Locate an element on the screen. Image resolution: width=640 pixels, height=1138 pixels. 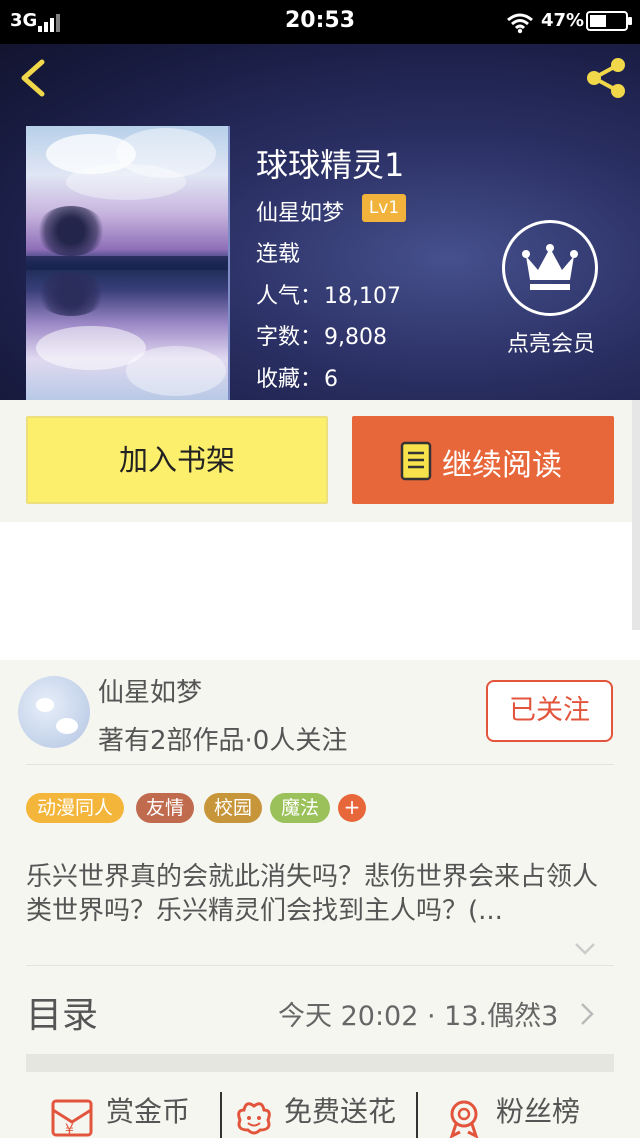
author-card-meta: 著有2部作品·0人关注 is located at coordinates (223, 741).